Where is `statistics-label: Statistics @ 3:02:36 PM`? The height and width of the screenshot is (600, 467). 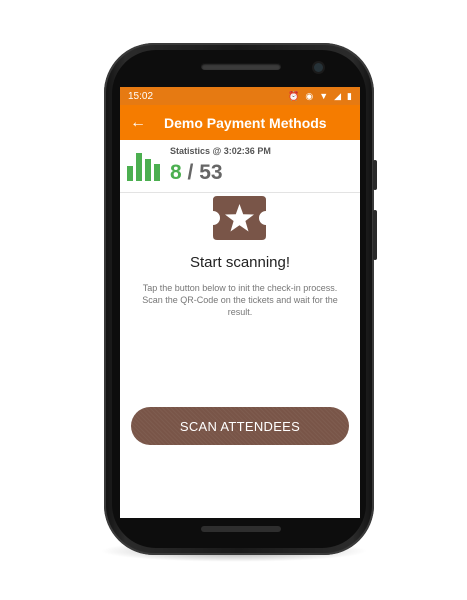 statistics-label: Statistics @ 3:02:36 PM is located at coordinates (220, 151).